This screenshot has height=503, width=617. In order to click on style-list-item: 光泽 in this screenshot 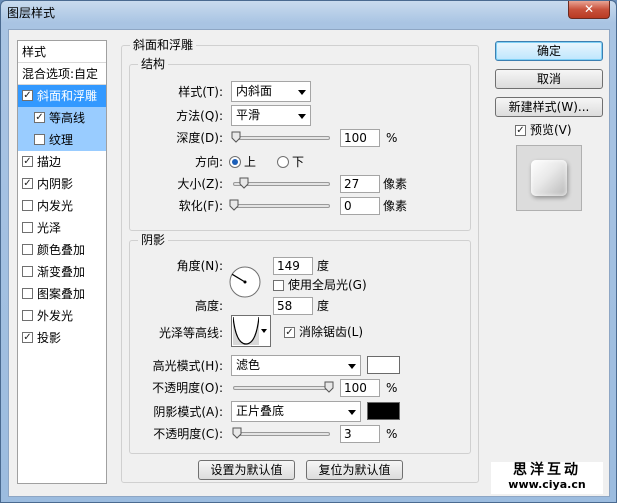, I will do `click(62, 228)`.